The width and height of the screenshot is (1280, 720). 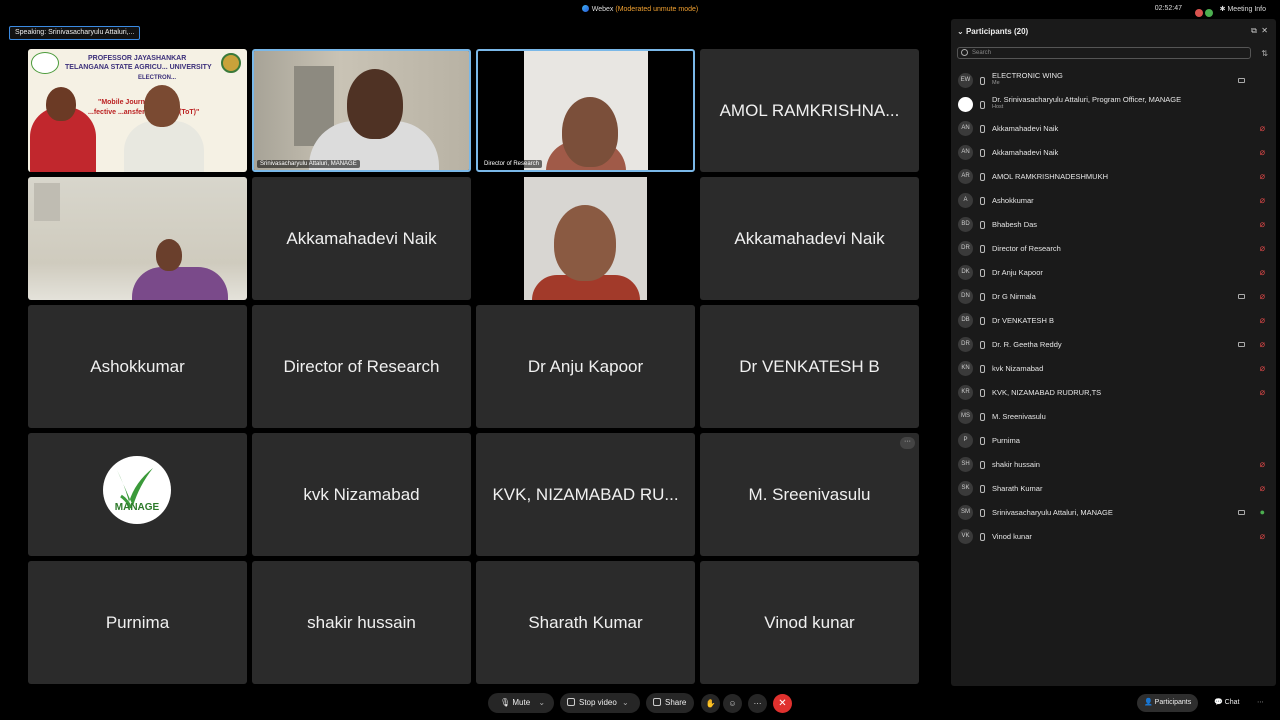 I want to click on participant-tile: Vinod kunar, so click(x=809, y=622).